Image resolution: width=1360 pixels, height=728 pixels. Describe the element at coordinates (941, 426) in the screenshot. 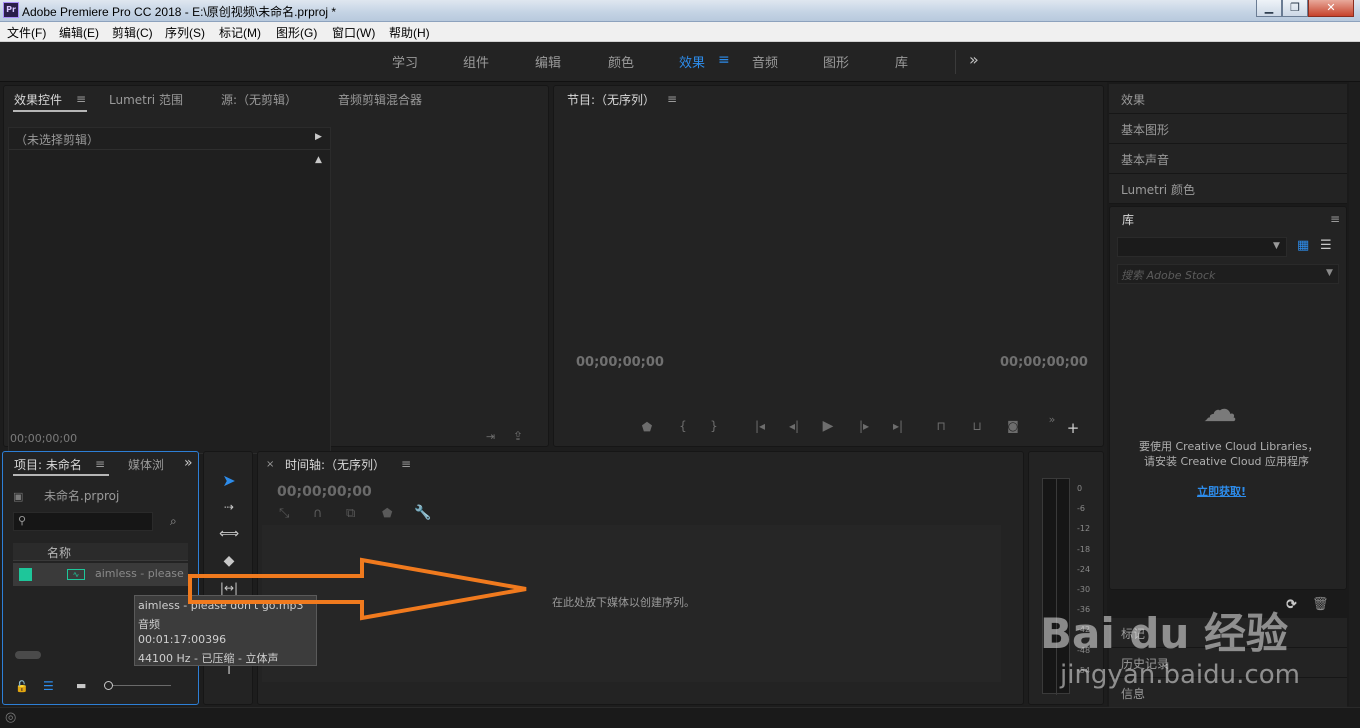

I see `lift-icon: ⊓` at that location.